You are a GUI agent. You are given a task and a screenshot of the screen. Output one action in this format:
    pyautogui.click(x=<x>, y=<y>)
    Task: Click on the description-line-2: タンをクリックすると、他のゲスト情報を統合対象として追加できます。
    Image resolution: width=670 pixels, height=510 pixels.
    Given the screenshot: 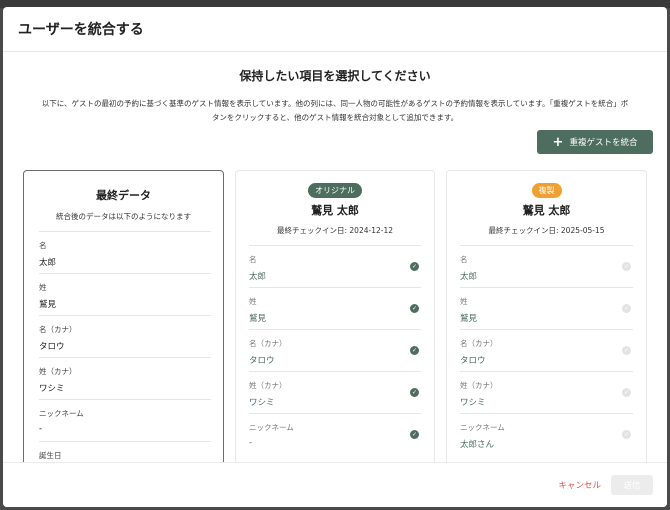 What is the action you would take?
    pyautogui.click(x=335, y=117)
    